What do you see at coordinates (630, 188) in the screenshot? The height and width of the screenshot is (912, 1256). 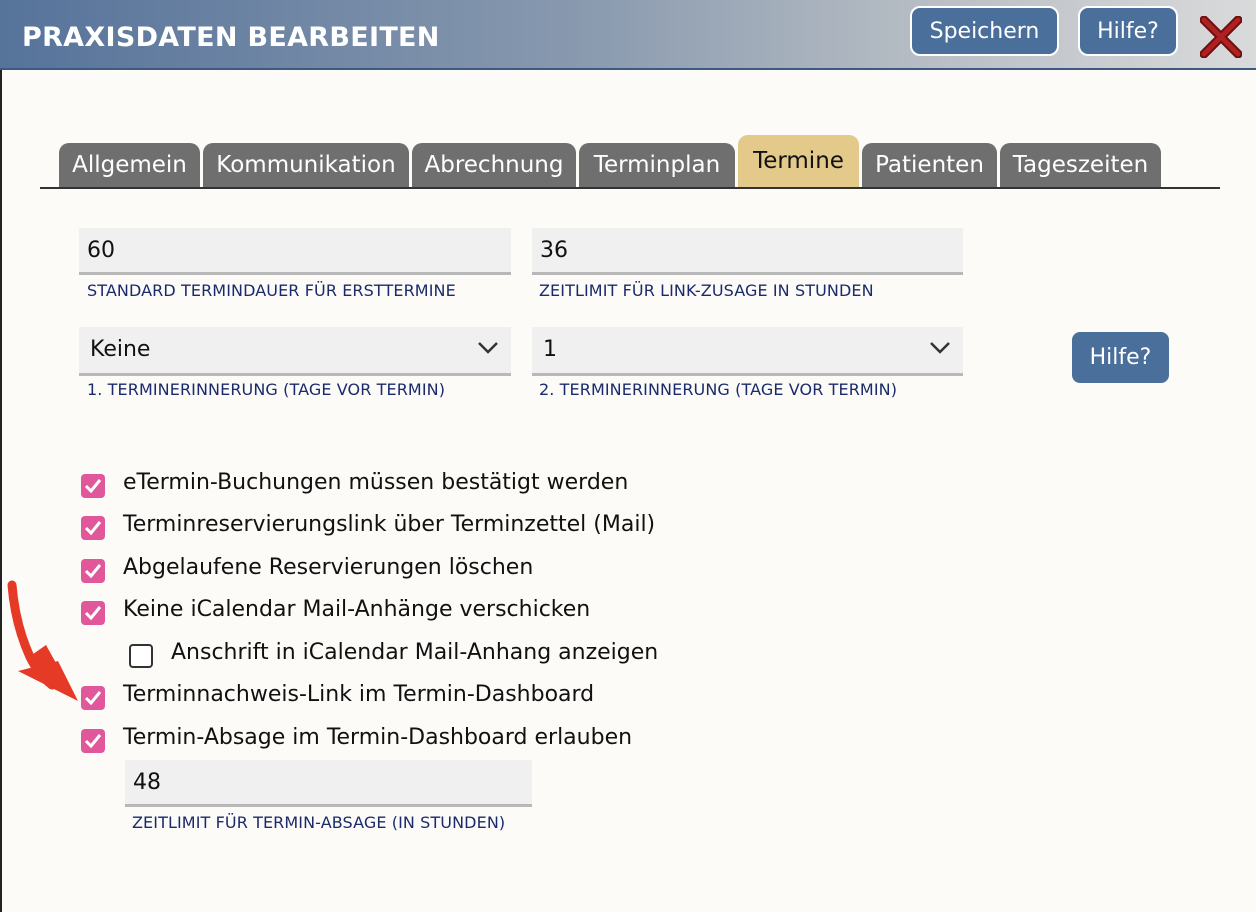 I see `tab-divider` at bounding box center [630, 188].